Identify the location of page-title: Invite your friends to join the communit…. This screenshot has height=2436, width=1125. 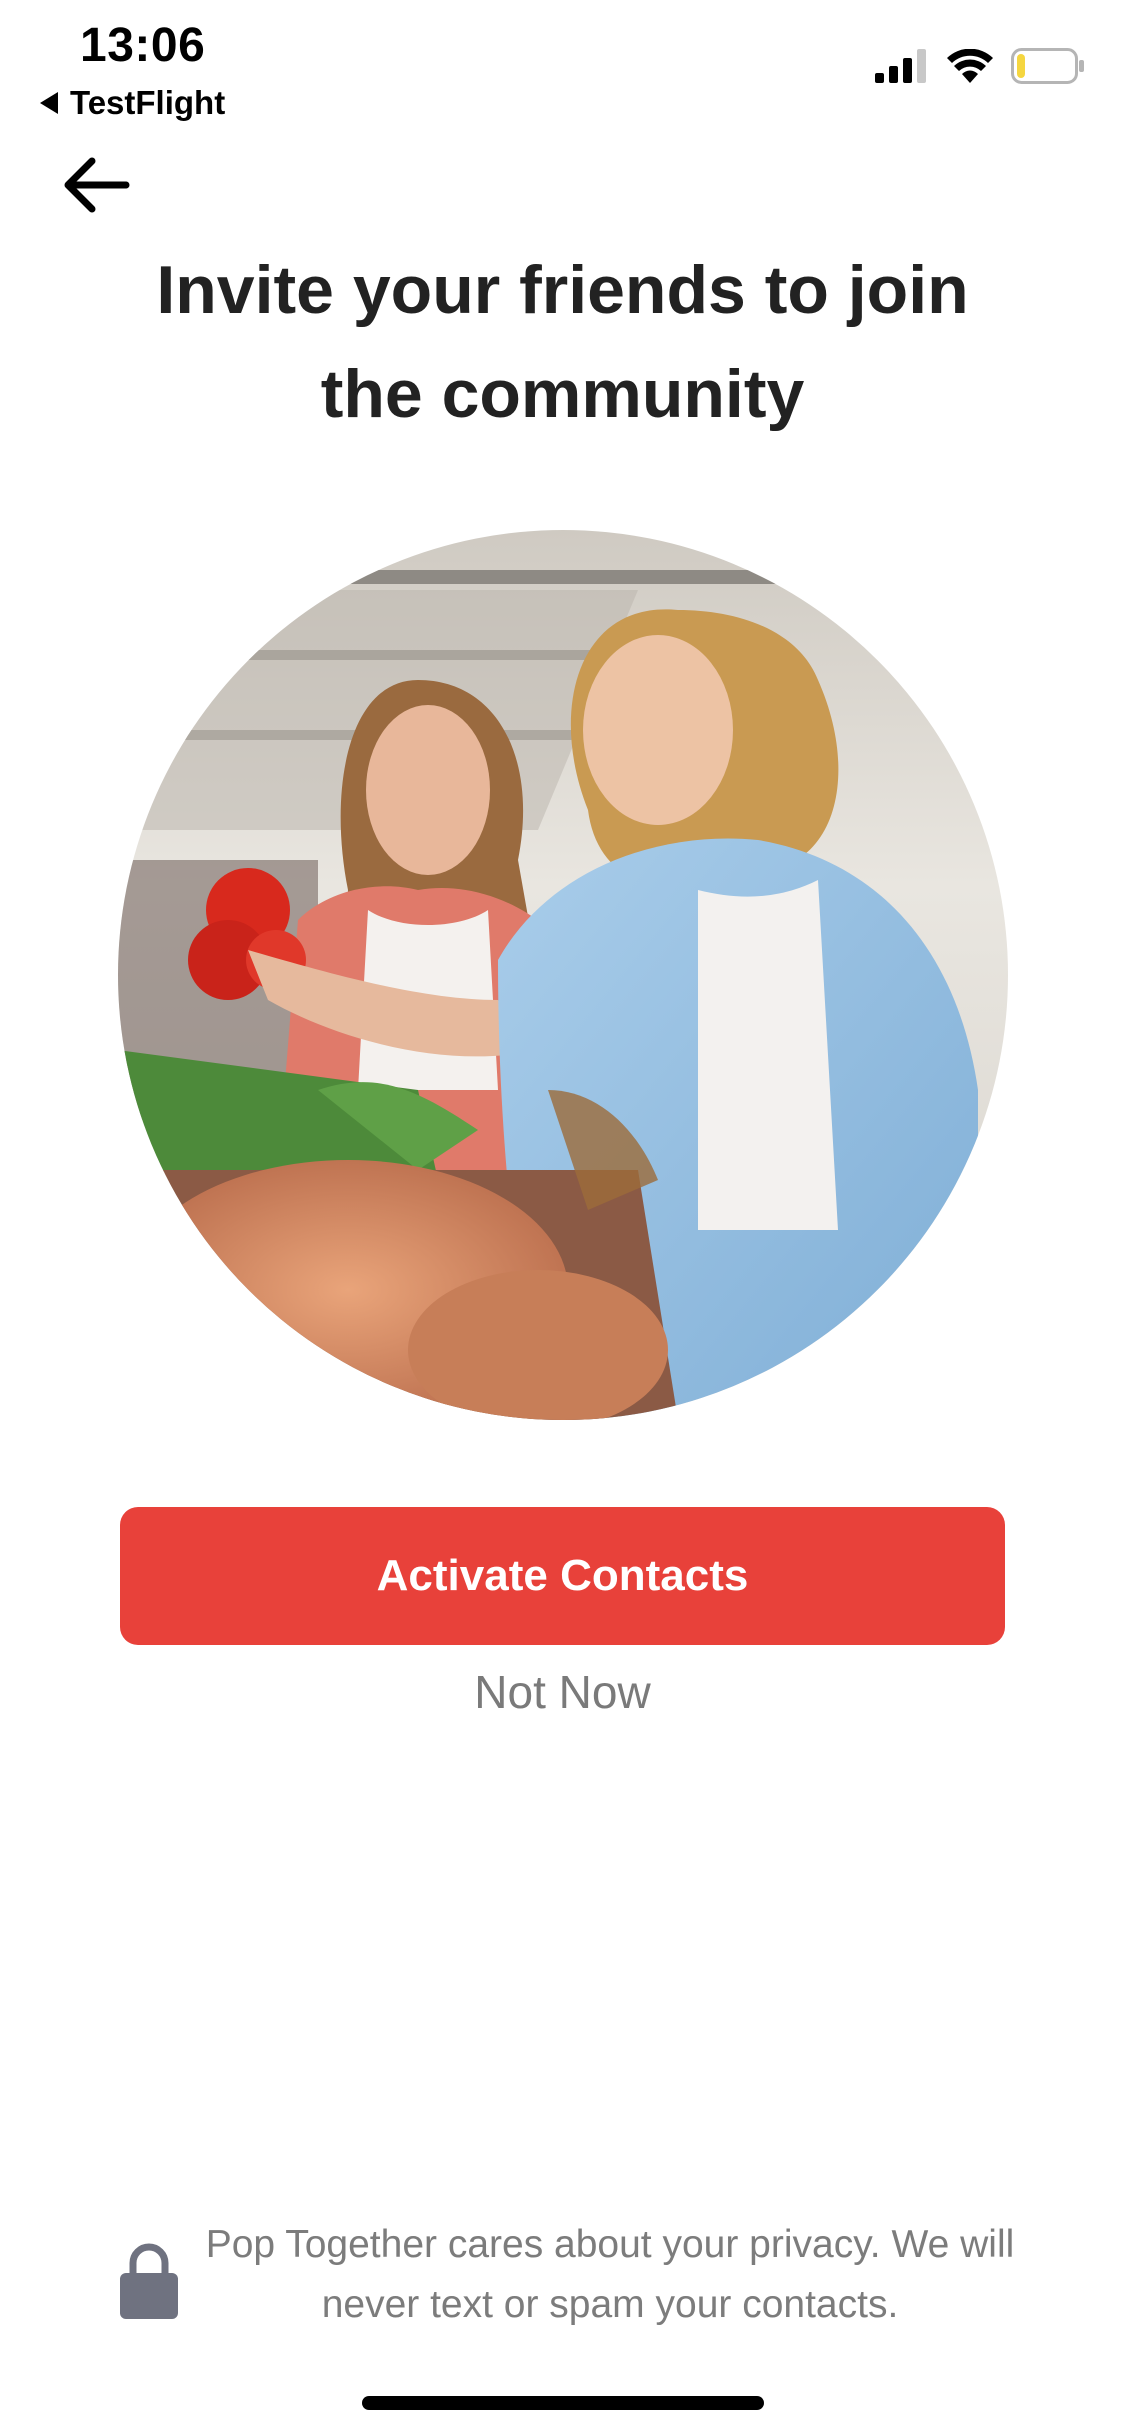
(562, 342).